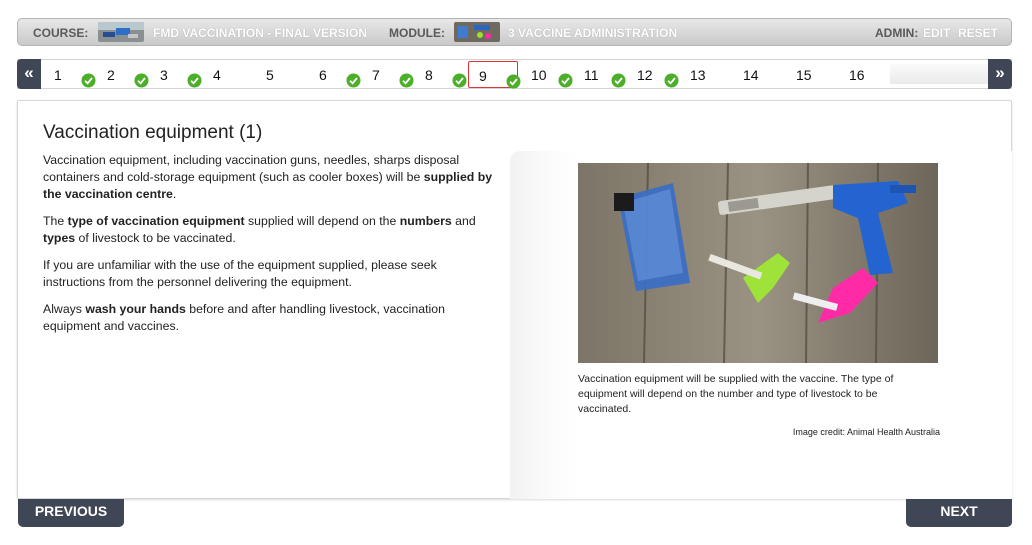 The height and width of the screenshot is (545, 1032). I want to click on module-title: 3 VACCINE ADMINISTRATION, so click(593, 33).